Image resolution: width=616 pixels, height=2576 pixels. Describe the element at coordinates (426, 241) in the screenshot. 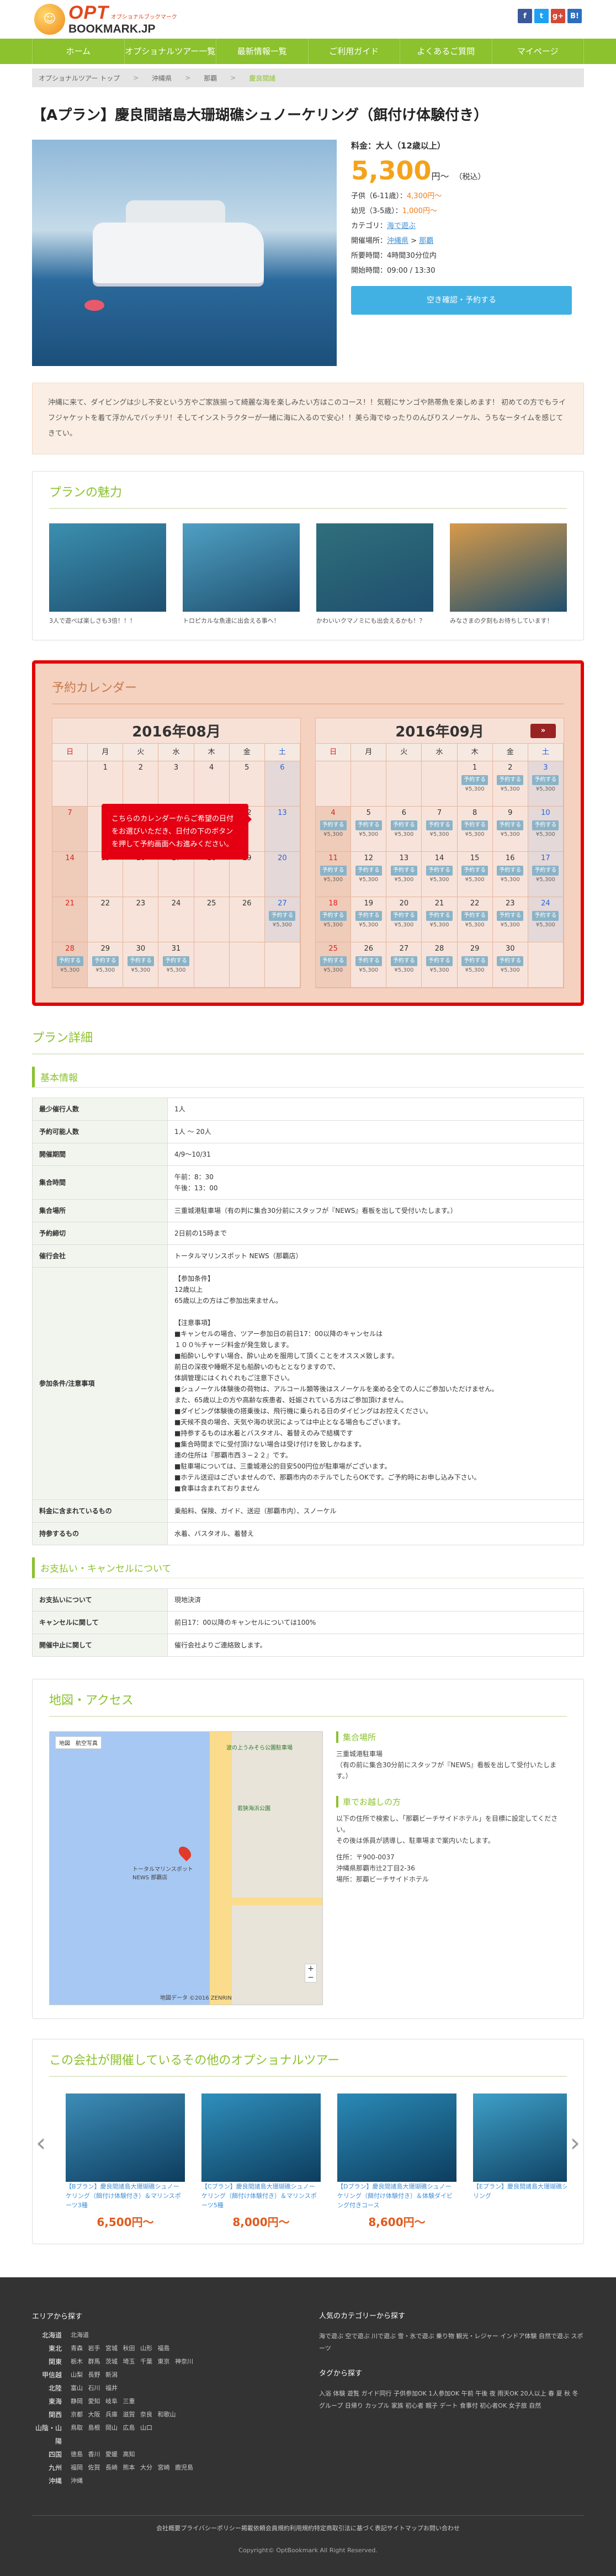

I see `place-link-city: 那覇` at that location.